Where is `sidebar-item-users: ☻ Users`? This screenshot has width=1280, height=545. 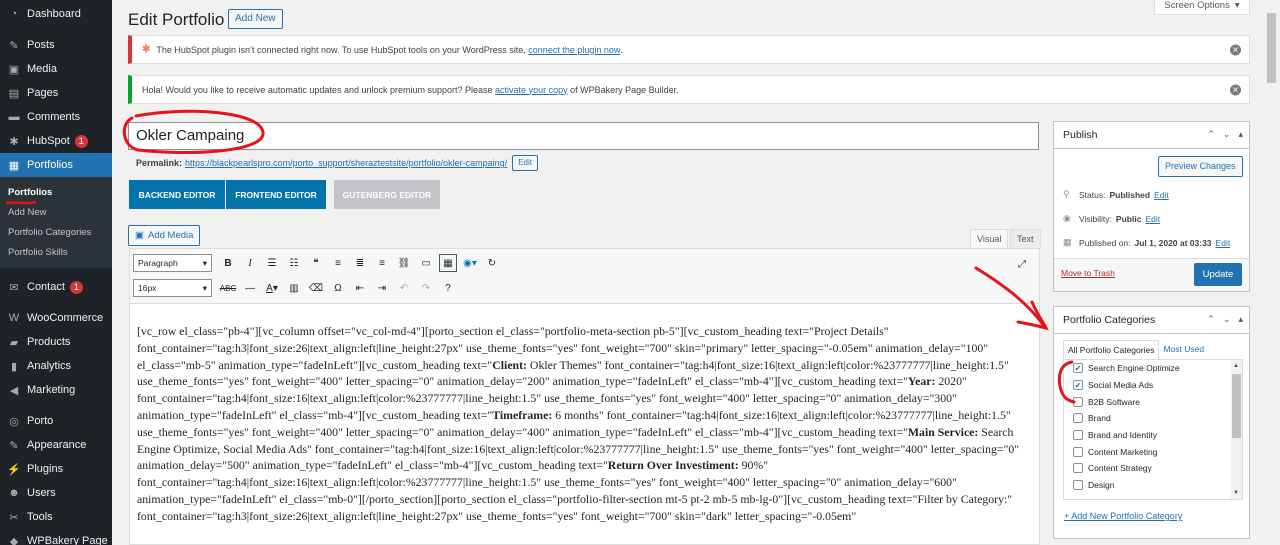 sidebar-item-users: ☻ Users is located at coordinates (56, 493).